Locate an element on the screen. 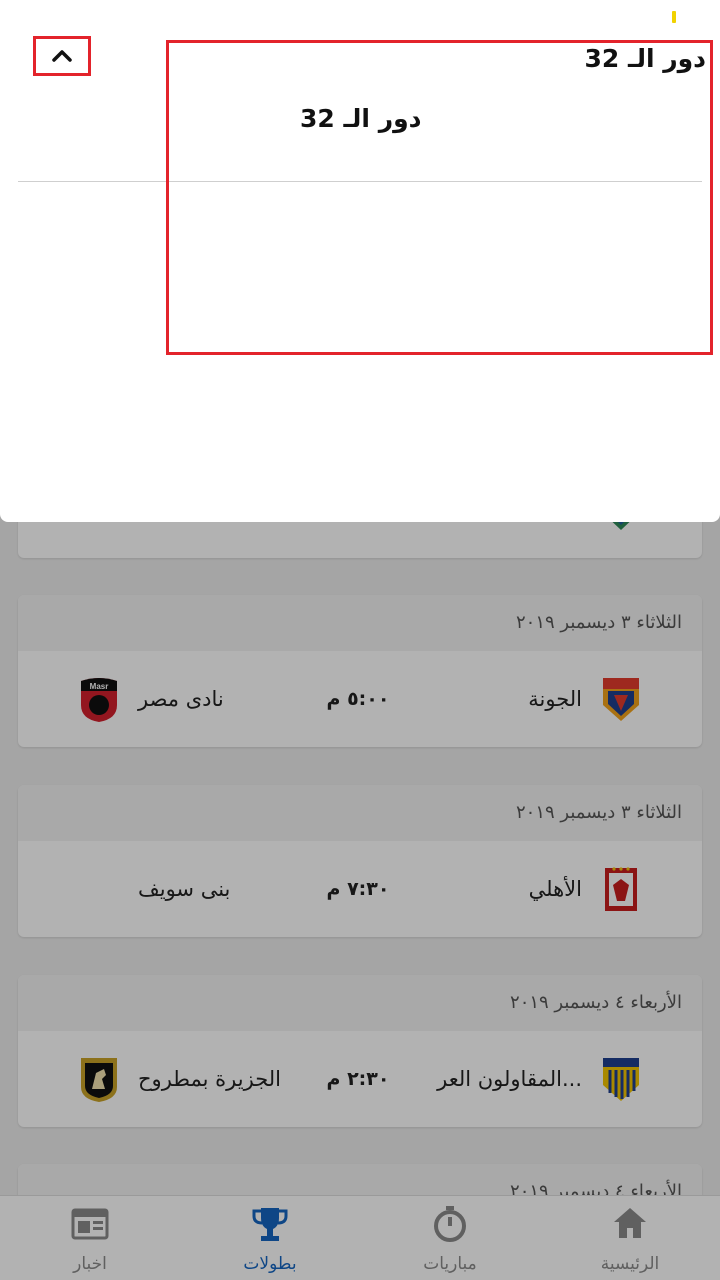 The height and width of the screenshot is (1280, 720). chevron-up-icon is located at coordinates (62, 56).